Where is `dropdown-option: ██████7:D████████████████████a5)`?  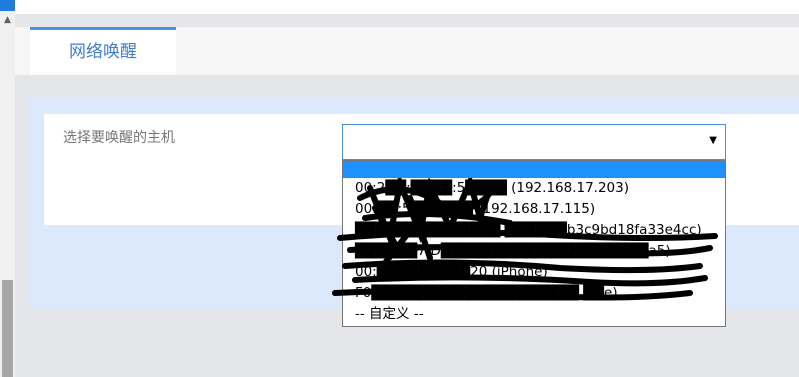
dropdown-option: ██████7:D████████████████████a5) is located at coordinates (534, 251).